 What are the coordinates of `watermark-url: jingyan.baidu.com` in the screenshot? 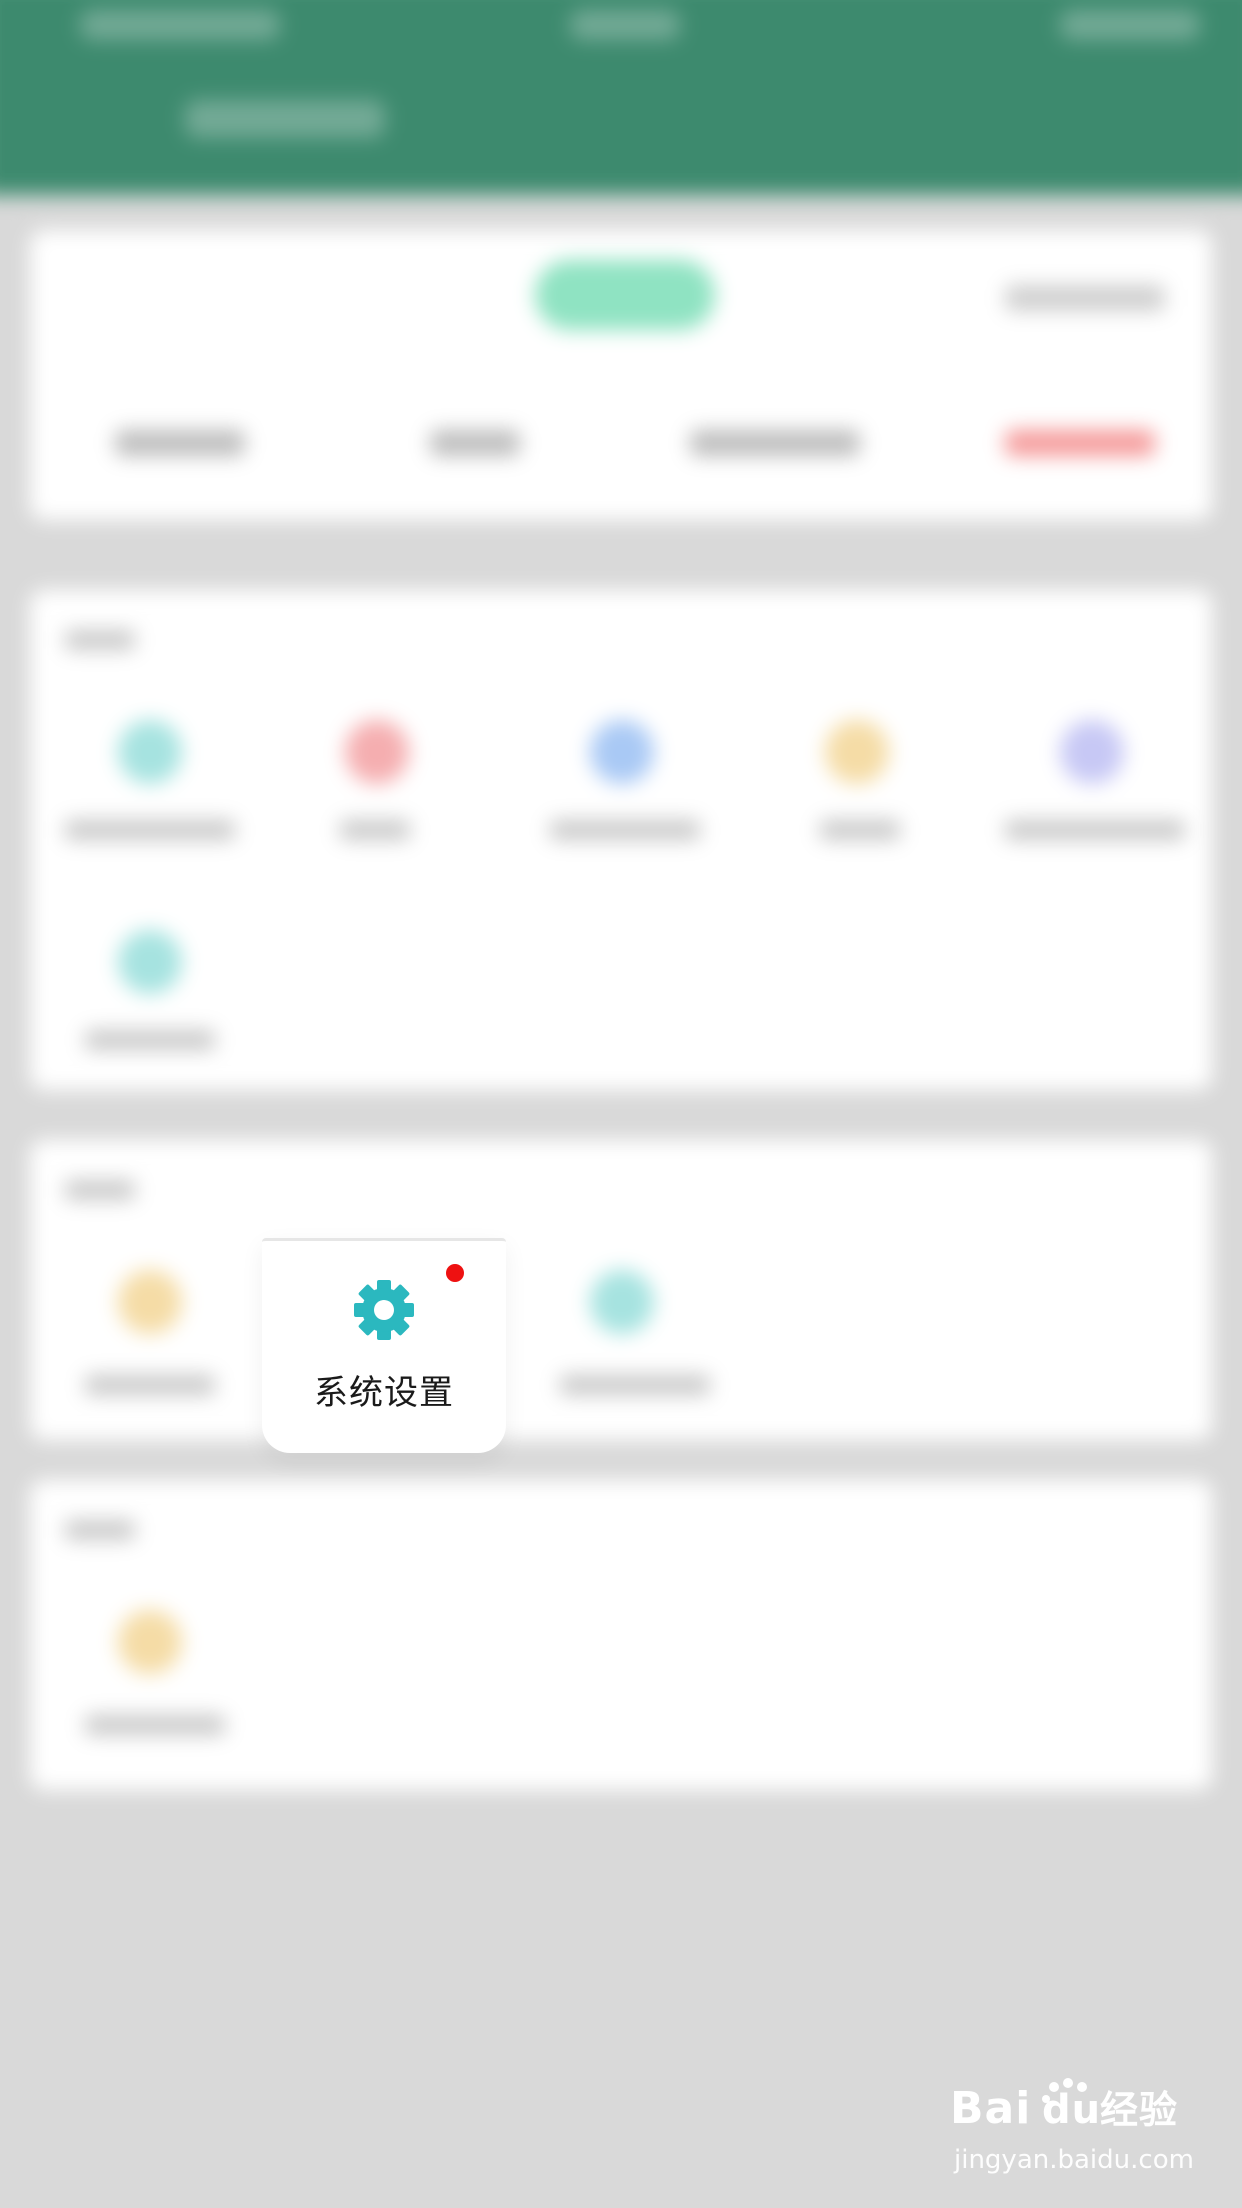 It's located at (1074, 2160).